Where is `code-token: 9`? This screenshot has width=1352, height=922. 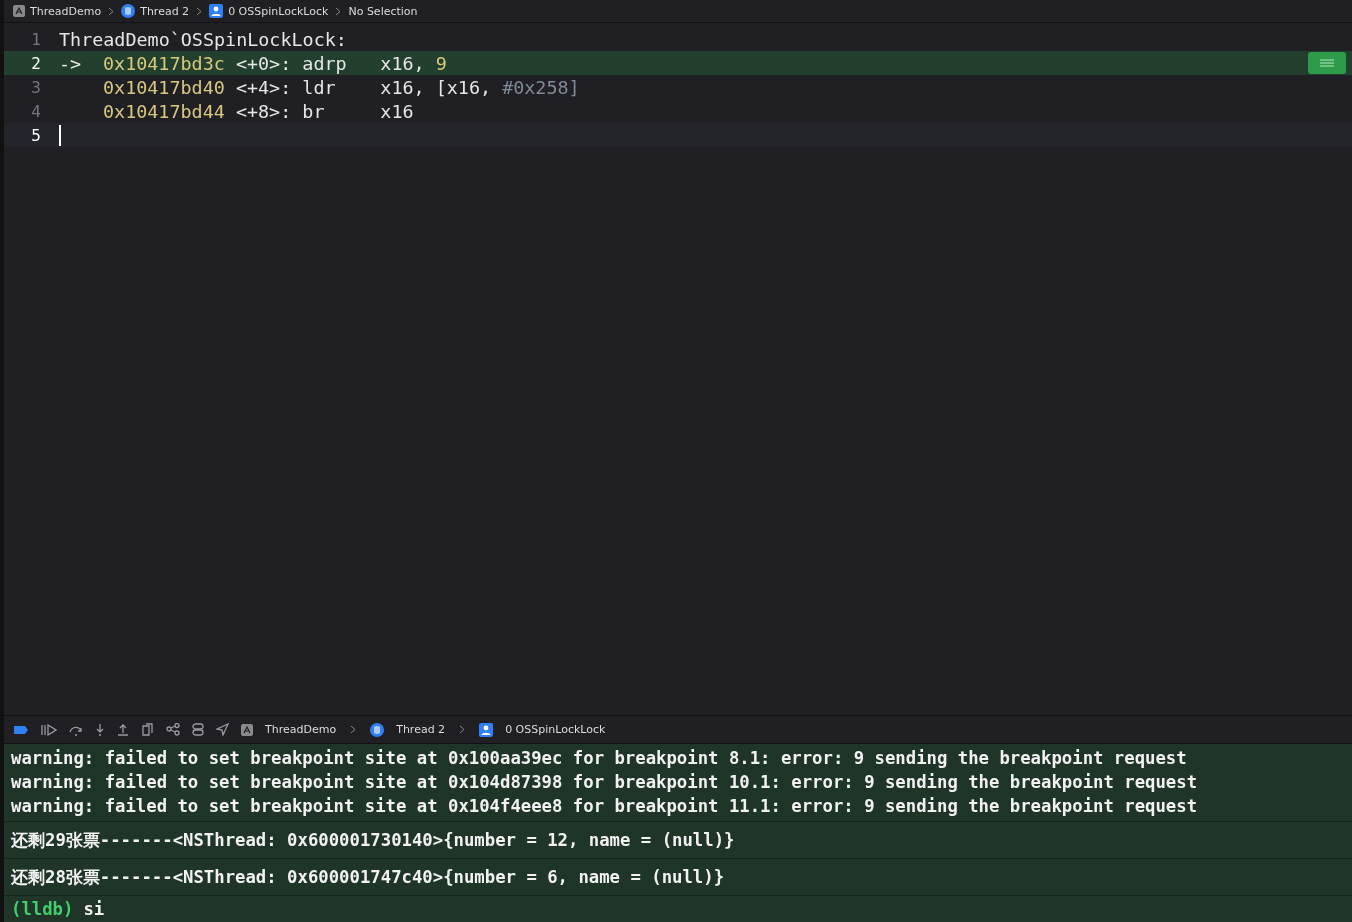 code-token: 9 is located at coordinates (441, 63).